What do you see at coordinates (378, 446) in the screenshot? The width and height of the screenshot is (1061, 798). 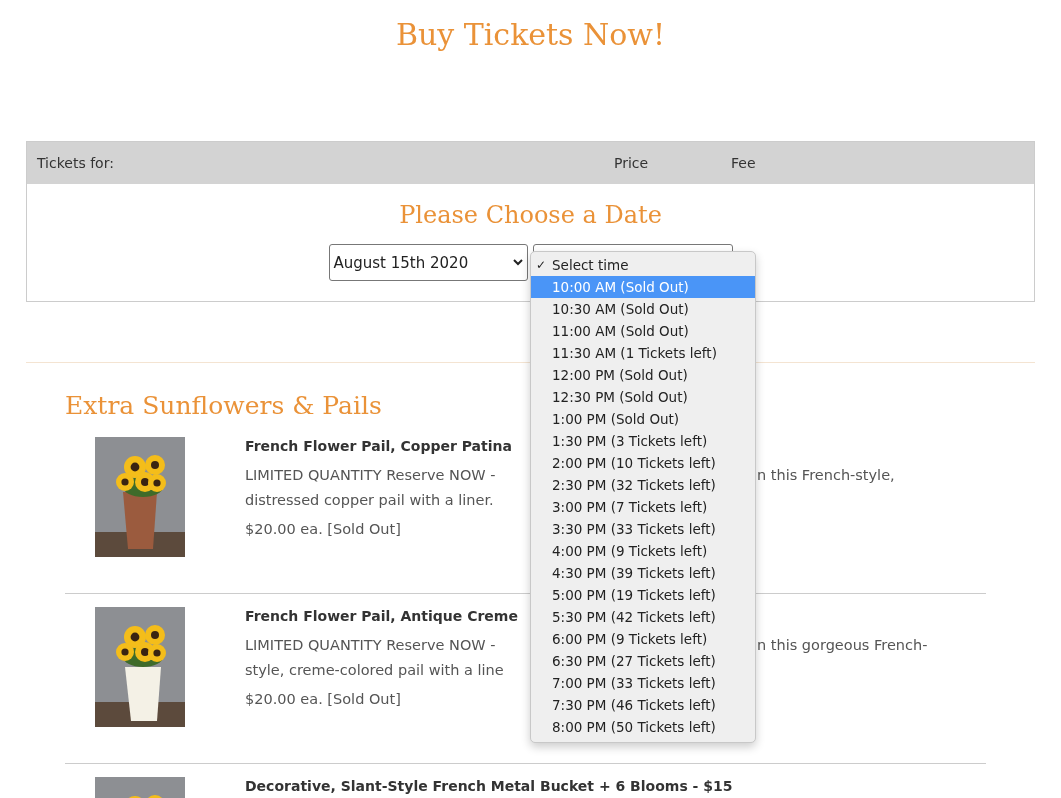 I see `product-name: French Flower Pail, Copper Patina` at bounding box center [378, 446].